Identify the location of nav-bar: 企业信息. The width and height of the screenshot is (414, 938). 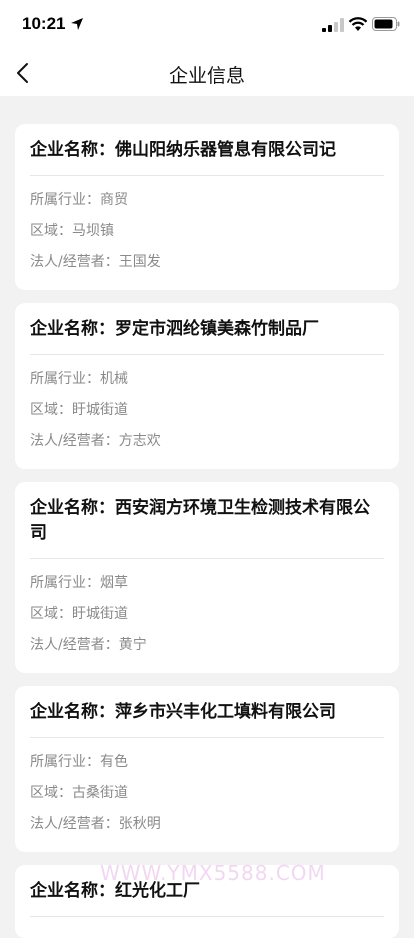
(207, 73).